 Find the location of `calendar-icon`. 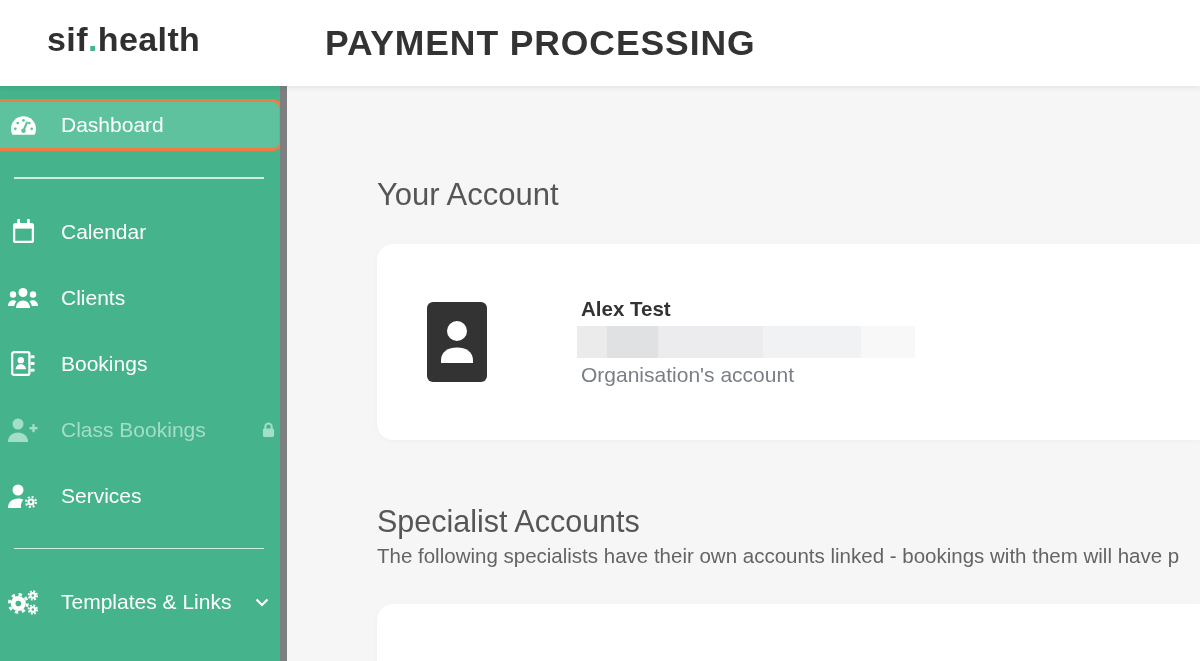

calendar-icon is located at coordinates (23, 231).